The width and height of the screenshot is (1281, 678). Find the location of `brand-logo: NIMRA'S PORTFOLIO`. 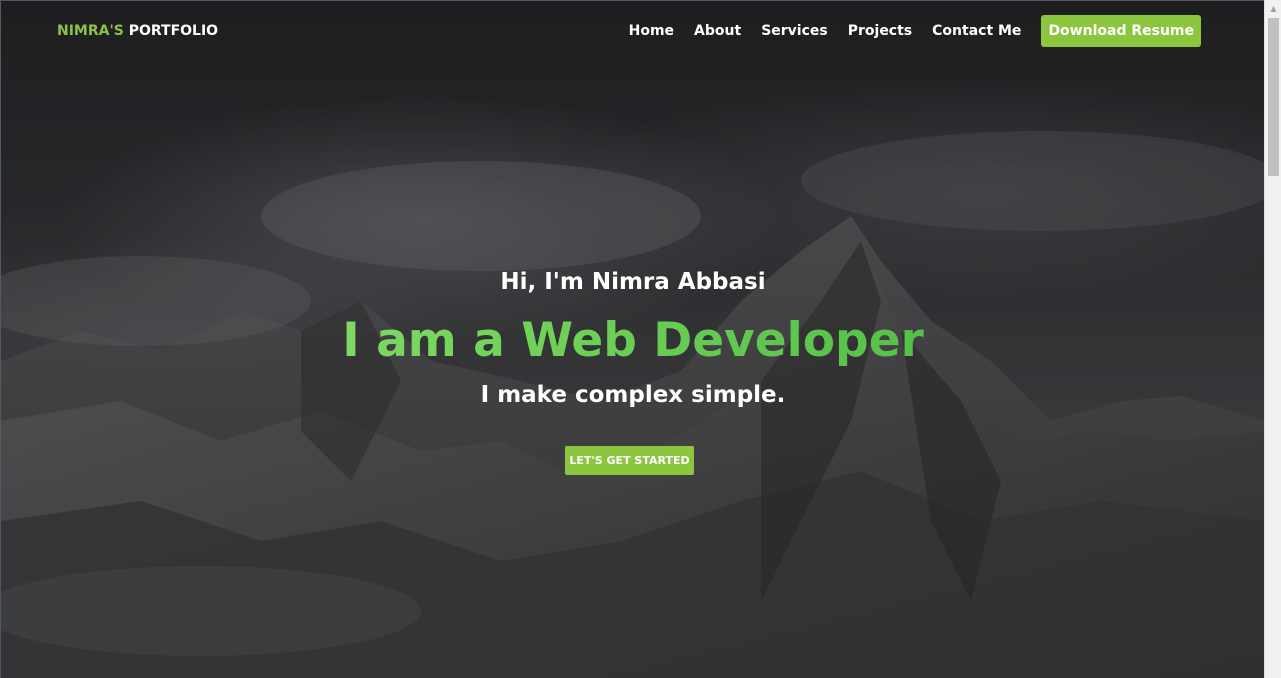

brand-logo: NIMRA'S PORTFOLIO is located at coordinates (137, 31).